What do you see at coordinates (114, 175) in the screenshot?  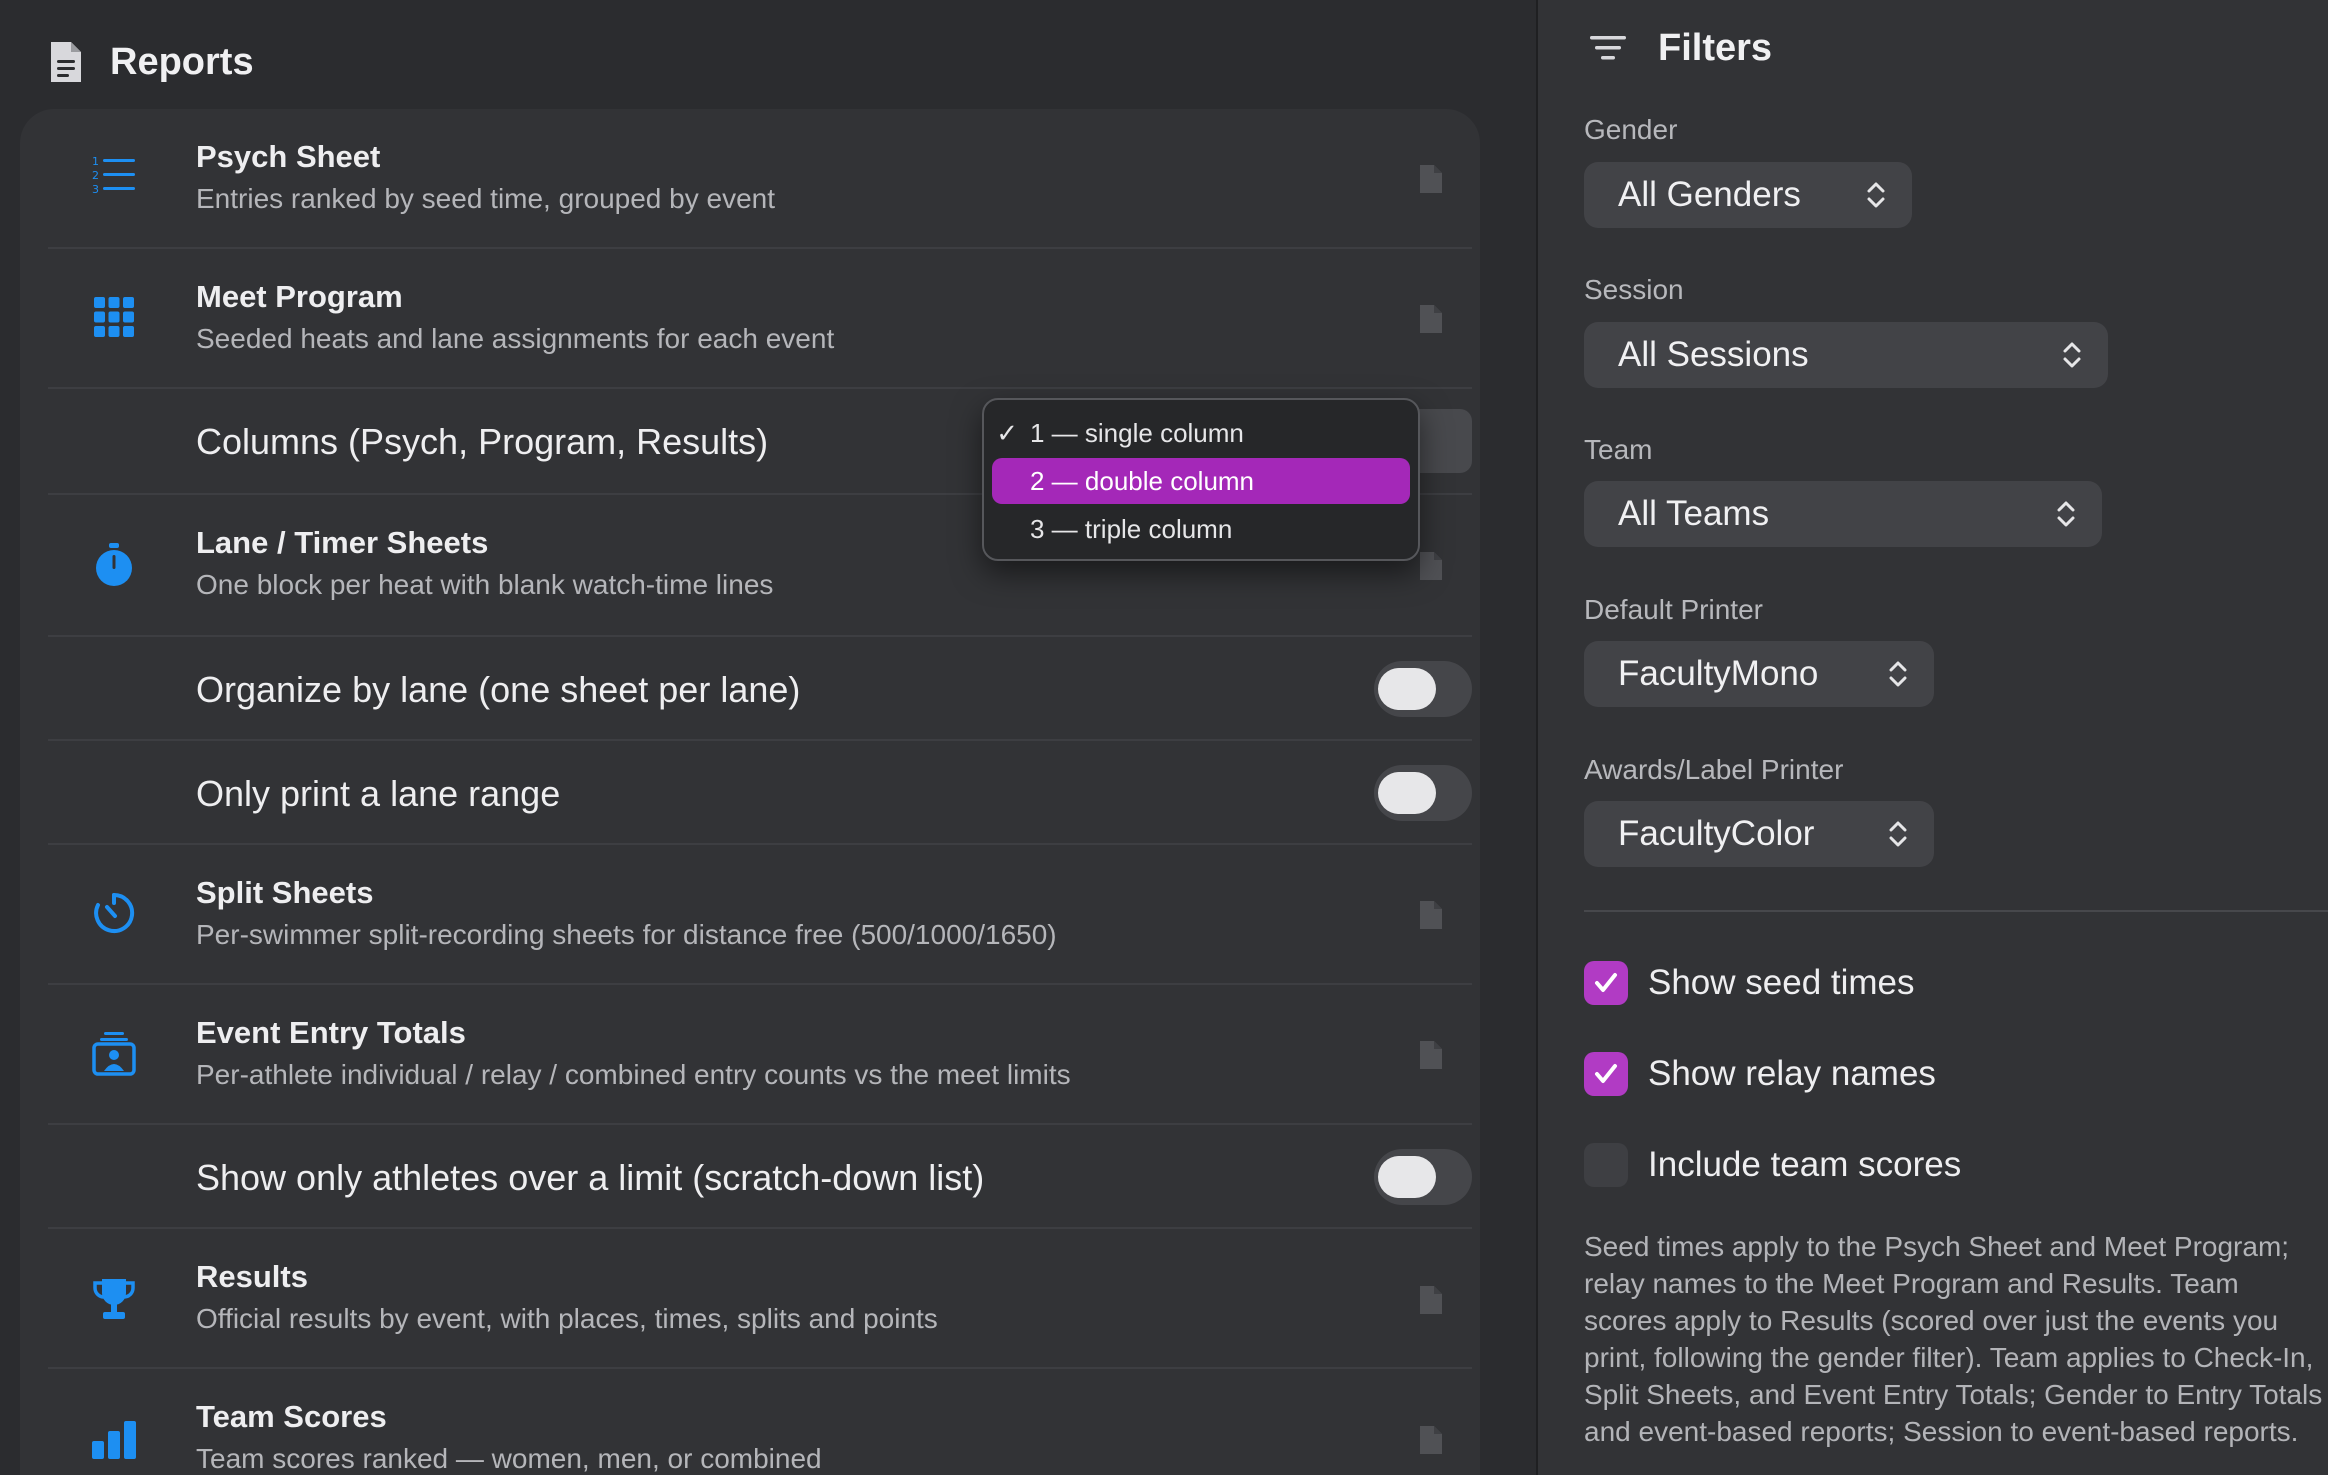 I see `numbered-list-icon: 123` at bounding box center [114, 175].